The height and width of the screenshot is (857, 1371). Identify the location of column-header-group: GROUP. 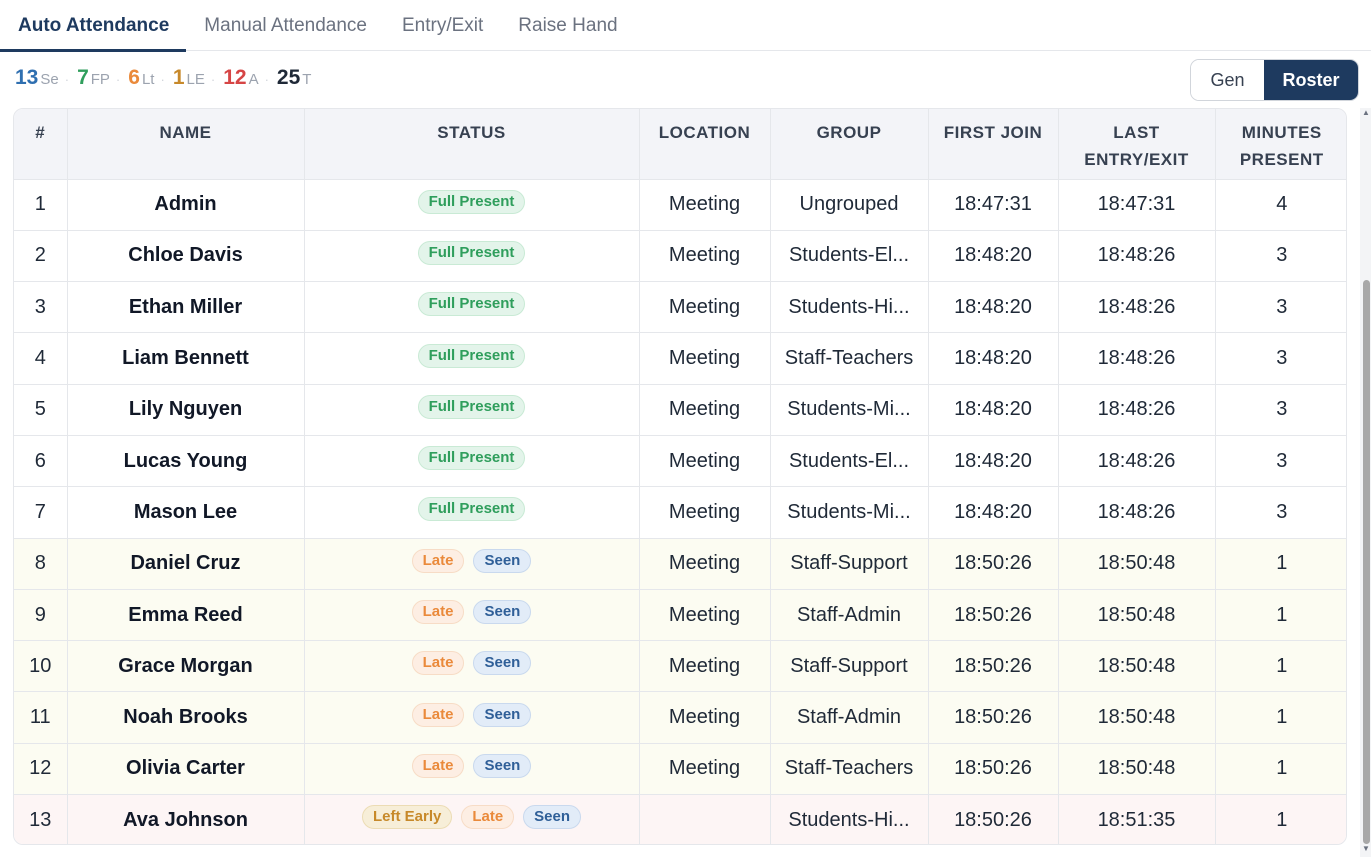
(849, 144).